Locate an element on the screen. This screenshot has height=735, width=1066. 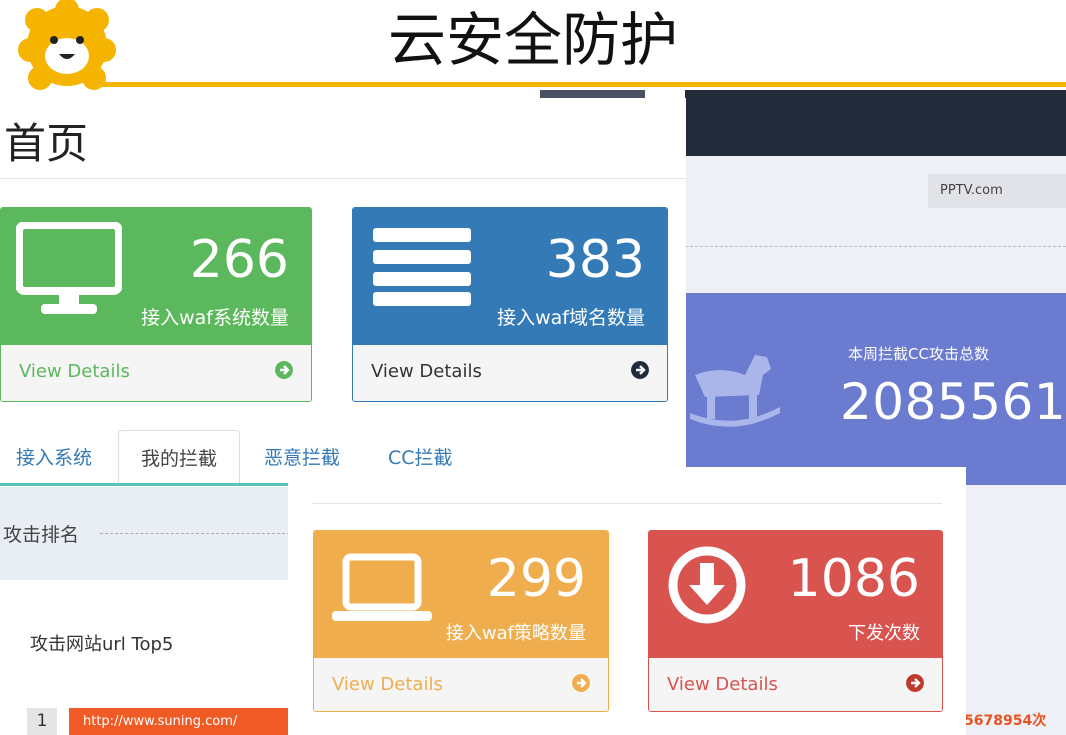
rank-number: 1 is located at coordinates (42, 721).